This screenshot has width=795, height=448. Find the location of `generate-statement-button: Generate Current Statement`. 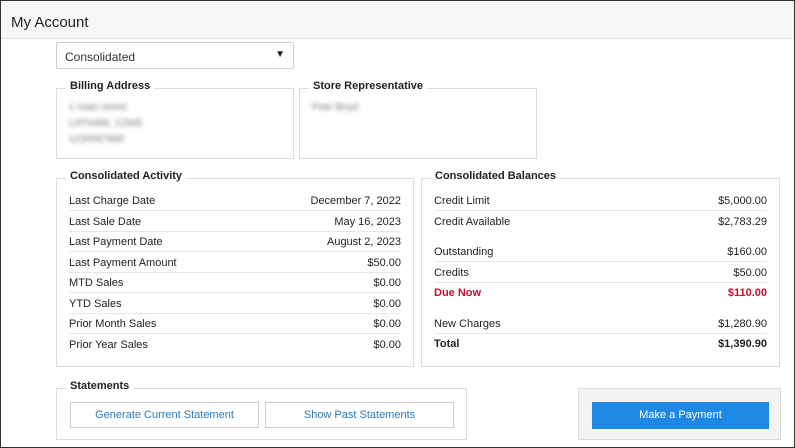

generate-statement-button: Generate Current Statement is located at coordinates (164, 415).